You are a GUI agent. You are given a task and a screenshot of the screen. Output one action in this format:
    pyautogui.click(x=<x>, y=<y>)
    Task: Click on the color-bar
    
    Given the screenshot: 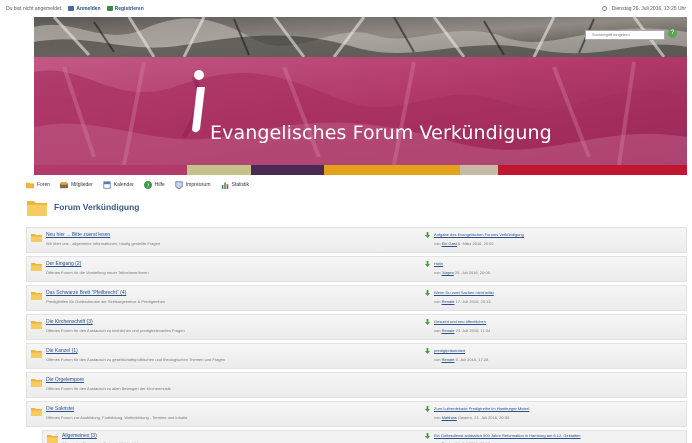 What is the action you would take?
    pyautogui.click(x=360, y=170)
    